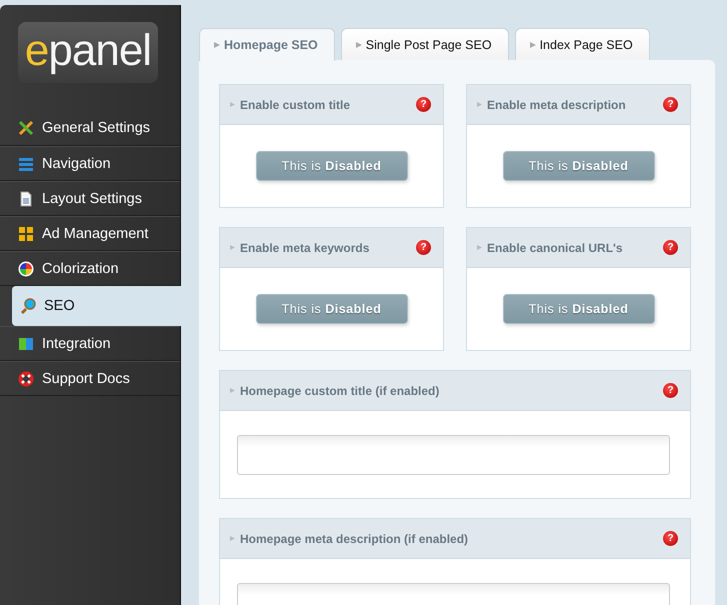 This screenshot has width=727, height=605. I want to click on option-title: Homepage custom title (if enabled), so click(340, 391).